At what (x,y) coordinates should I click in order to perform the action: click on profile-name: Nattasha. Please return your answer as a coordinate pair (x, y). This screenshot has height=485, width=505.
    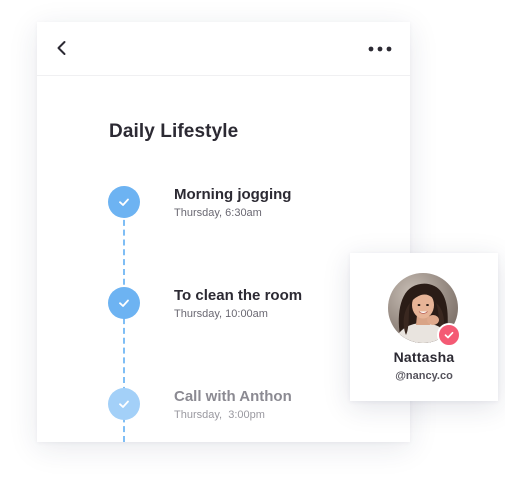
    Looking at the image, I should click on (424, 357).